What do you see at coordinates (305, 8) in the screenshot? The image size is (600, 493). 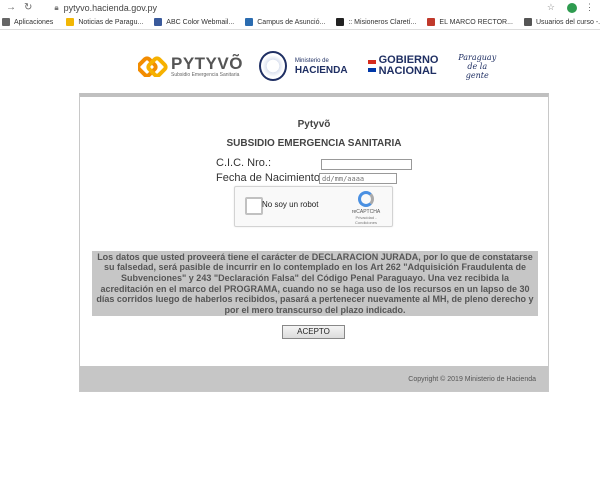 I see `url-field: pytyvo.hacienda.gov.py` at bounding box center [305, 8].